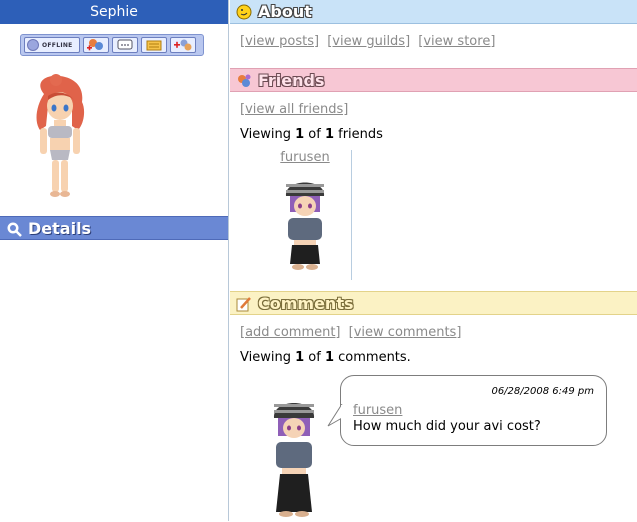 This screenshot has height=522, width=637. Describe the element at coordinates (335, 415) in the screenshot. I see `bubble-tail` at that location.